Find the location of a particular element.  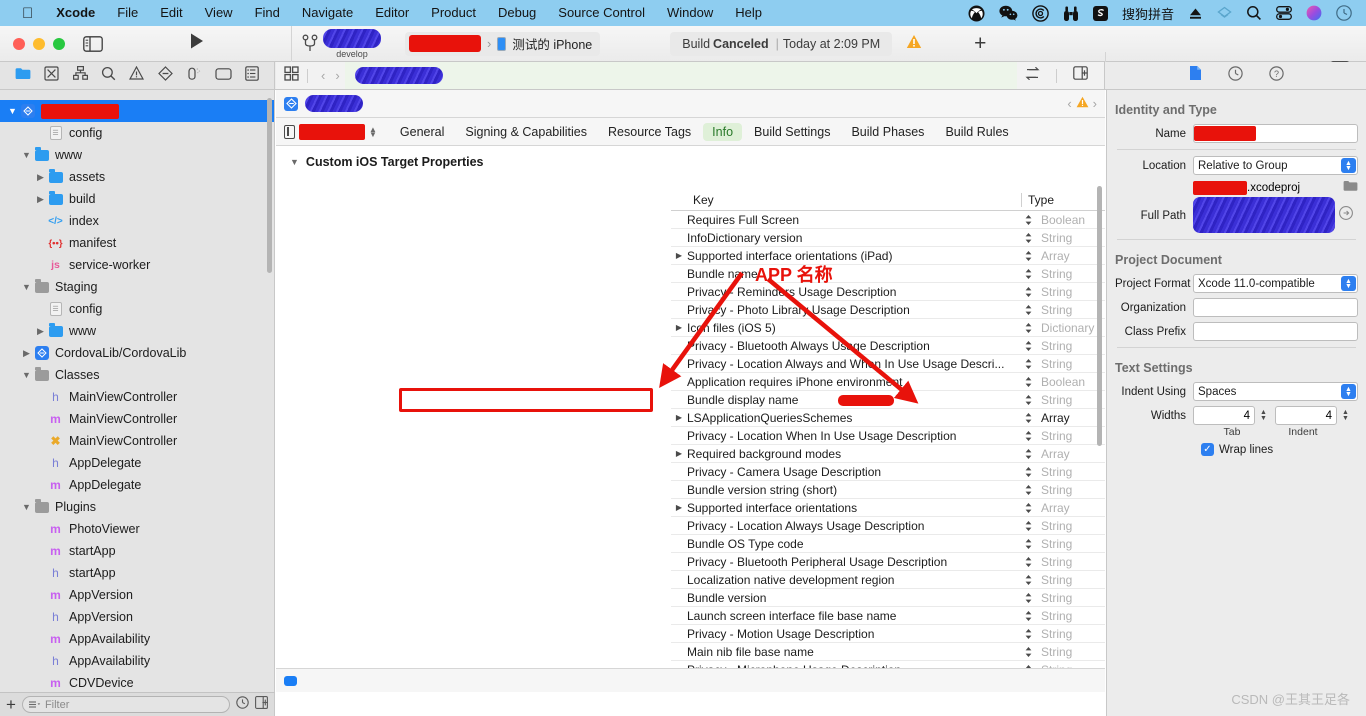

input-method-label: 搜狗拼音 is located at coordinates (1148, 13).